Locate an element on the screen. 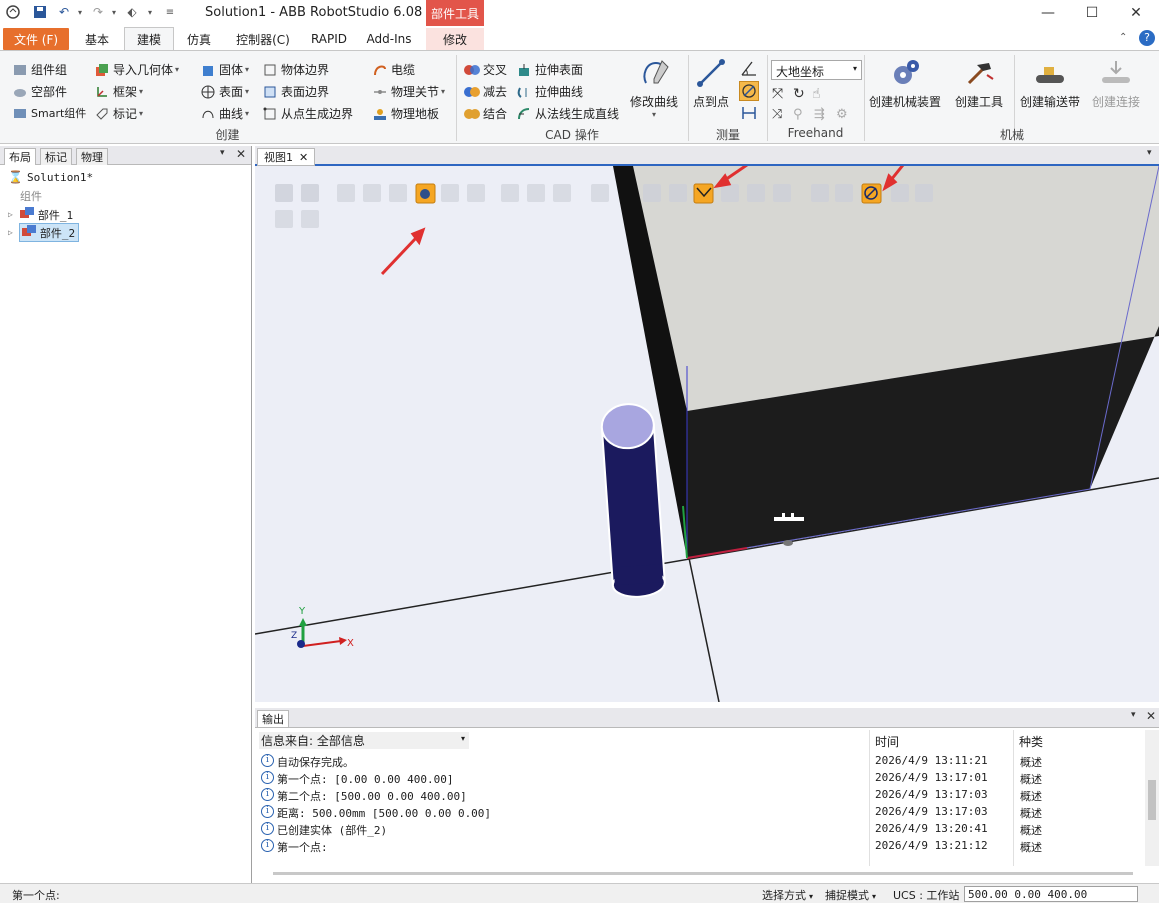 The width and height of the screenshot is (1159, 903). rotate-icon: ↻ is located at coordinates (799, 94).